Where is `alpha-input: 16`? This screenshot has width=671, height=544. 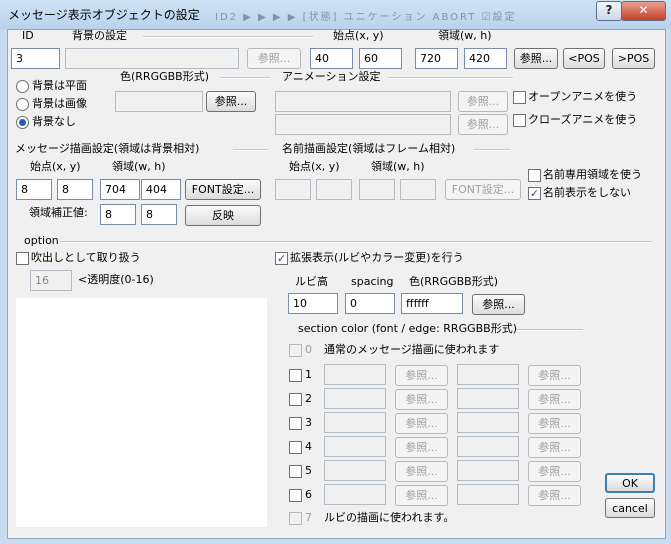
alpha-input: 16 is located at coordinates (51, 280).